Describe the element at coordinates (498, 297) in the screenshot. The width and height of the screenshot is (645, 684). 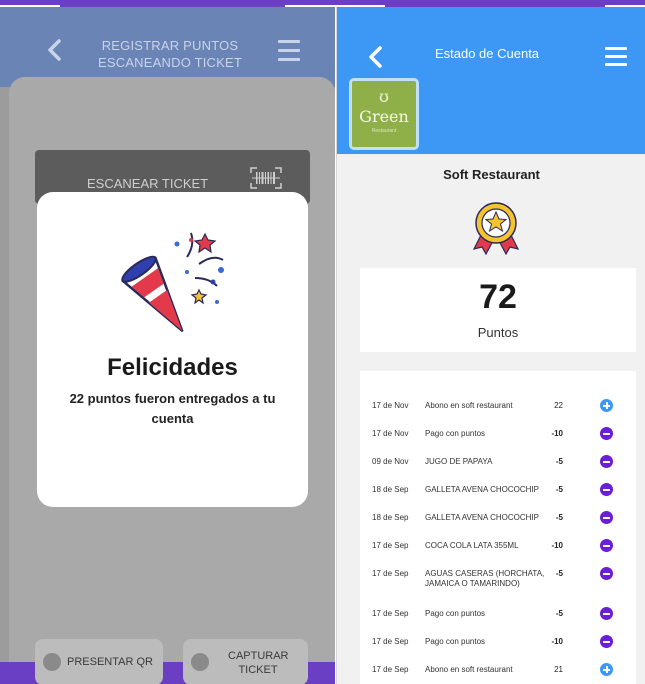
I see `points-value: 72` at that location.